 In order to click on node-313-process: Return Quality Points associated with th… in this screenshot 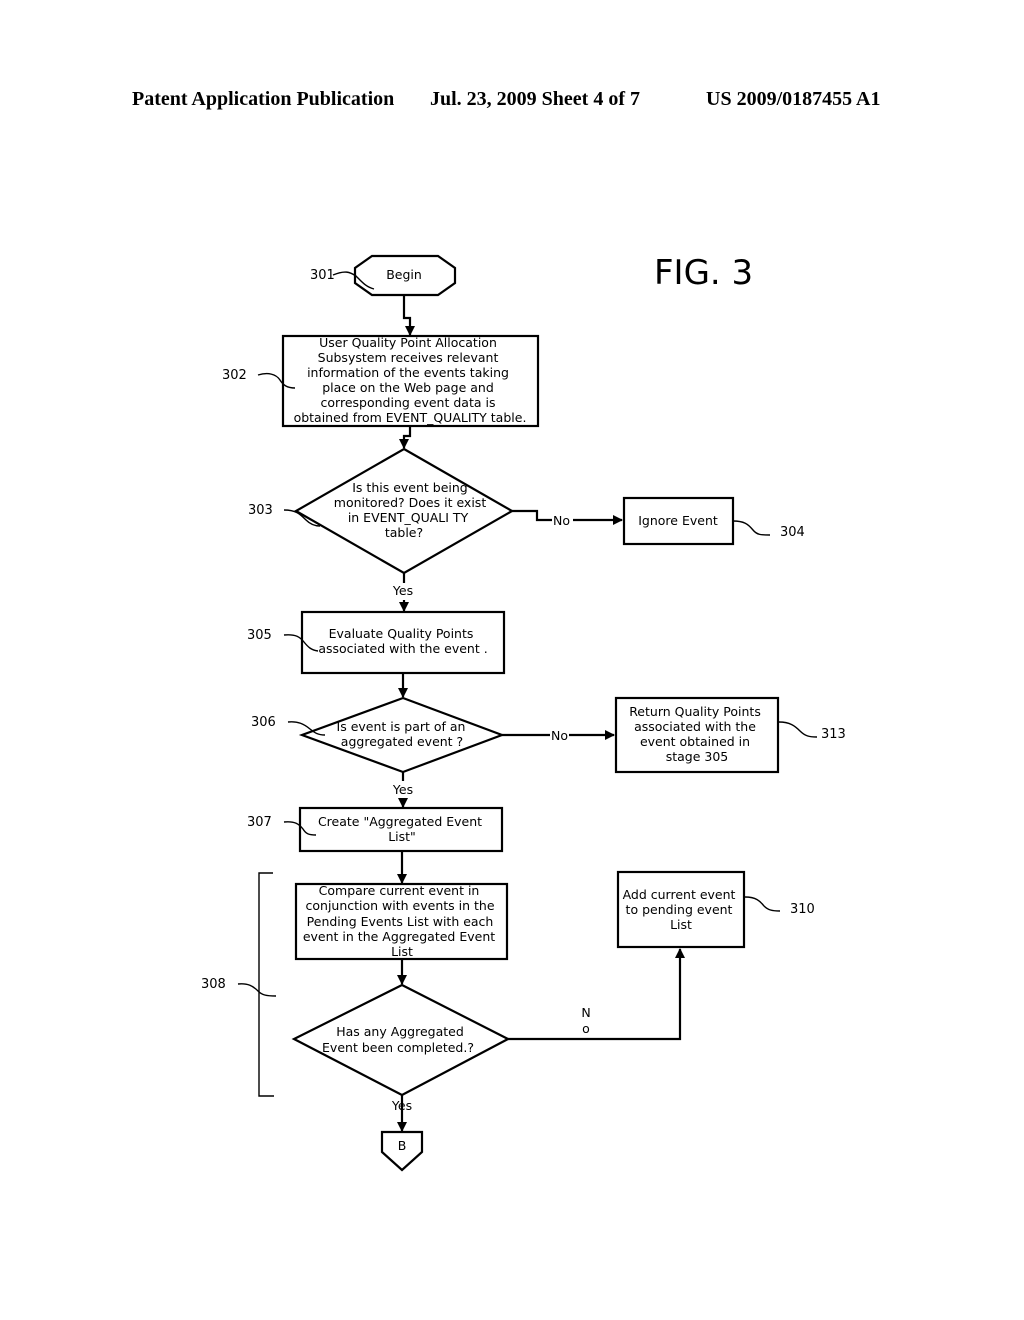, I will do `click(697, 735)`.